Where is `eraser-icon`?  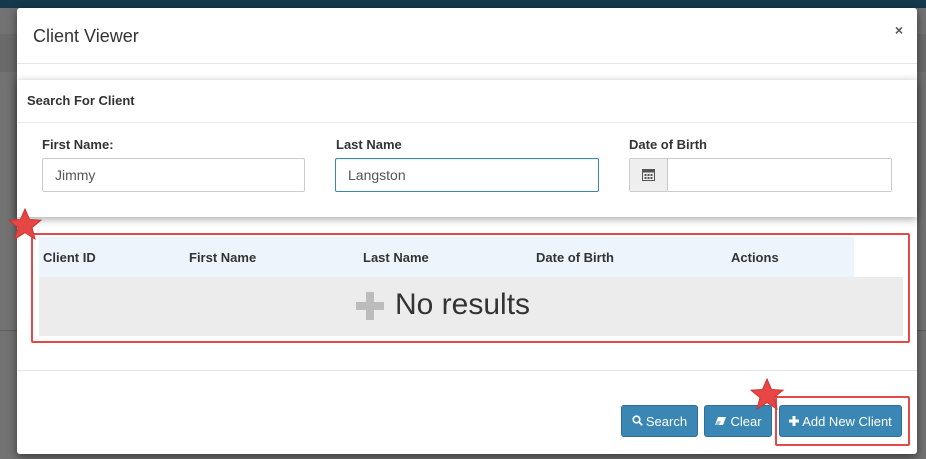 eraser-icon is located at coordinates (720, 421).